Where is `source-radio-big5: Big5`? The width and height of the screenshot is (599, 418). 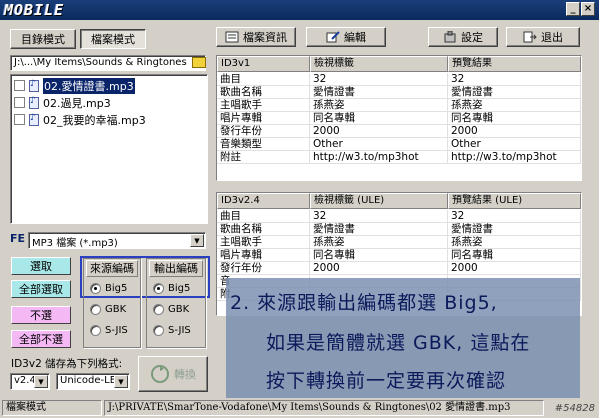
source-radio-big5: Big5 is located at coordinates (108, 288).